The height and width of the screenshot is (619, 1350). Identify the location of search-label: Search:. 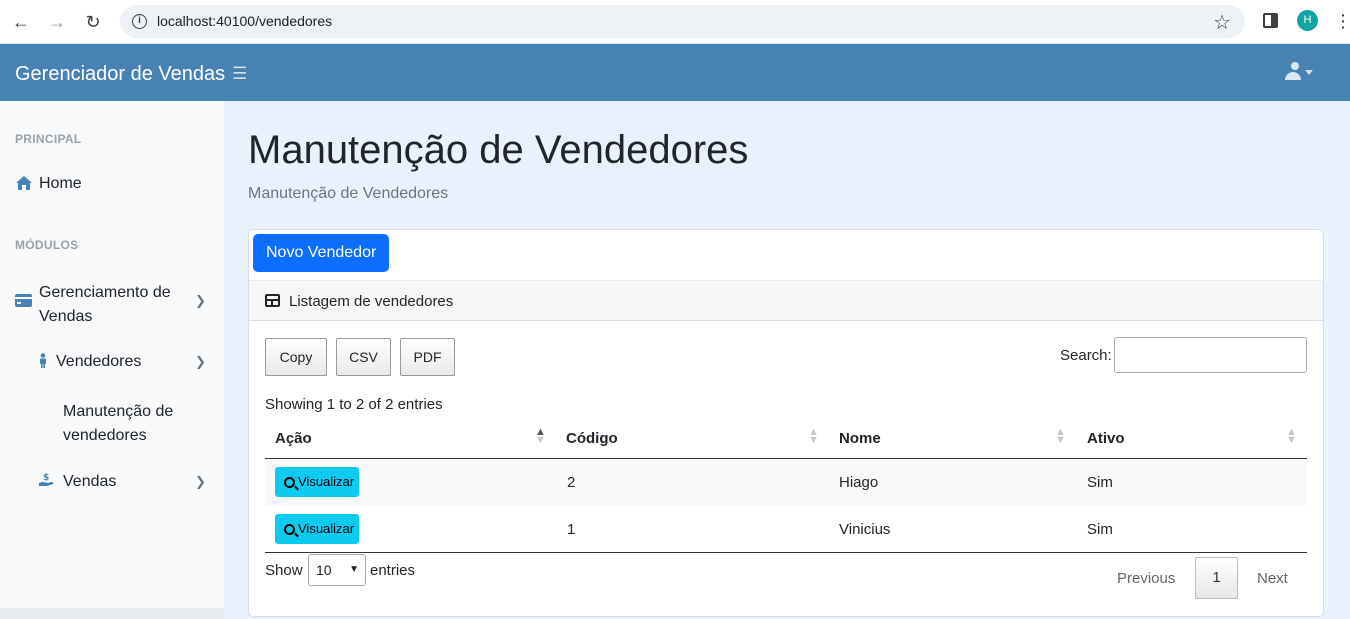
(1086, 355).